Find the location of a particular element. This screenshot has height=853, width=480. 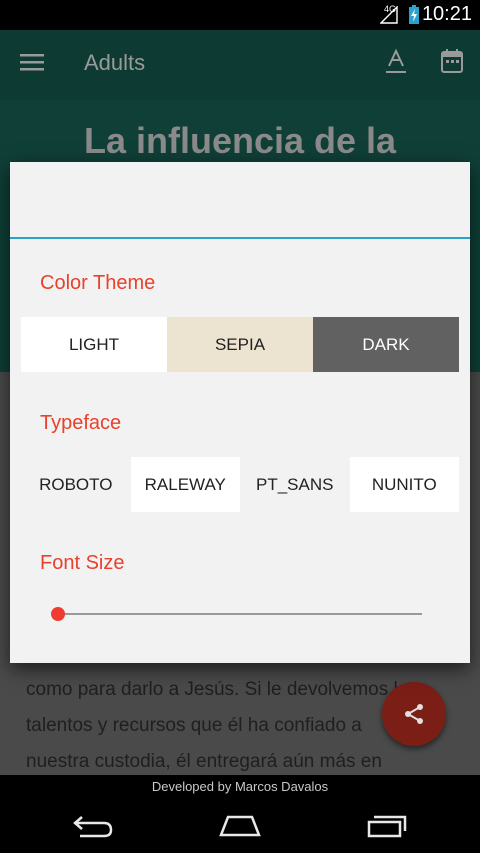

back-icon is located at coordinates (93, 826).